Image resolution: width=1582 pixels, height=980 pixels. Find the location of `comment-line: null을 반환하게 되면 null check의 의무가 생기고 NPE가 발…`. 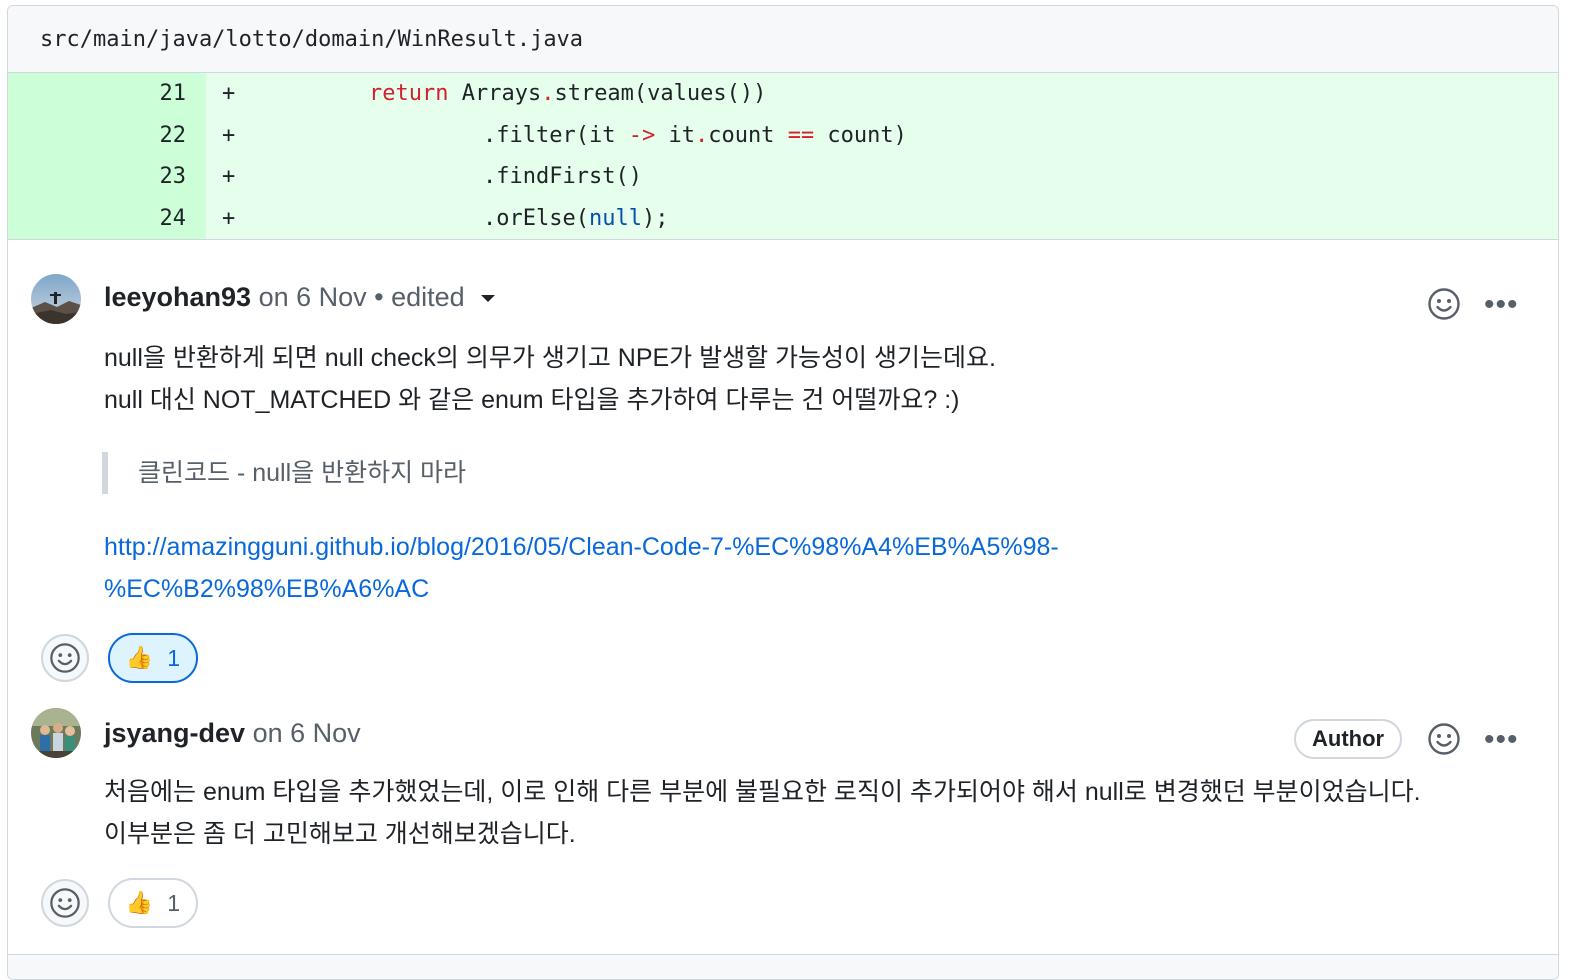

comment-line: null을 반환하게 되면 null check의 의무가 생기고 NPE가 발… is located at coordinates (550, 358).